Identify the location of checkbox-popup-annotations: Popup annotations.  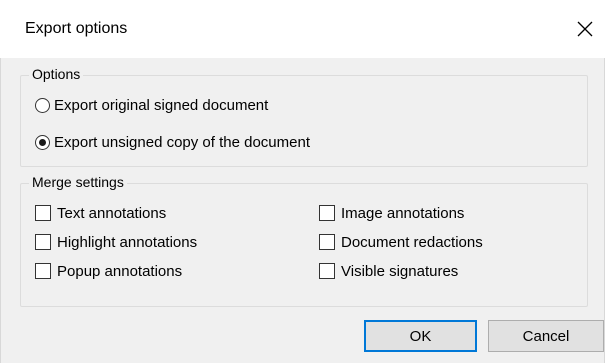
(108, 271).